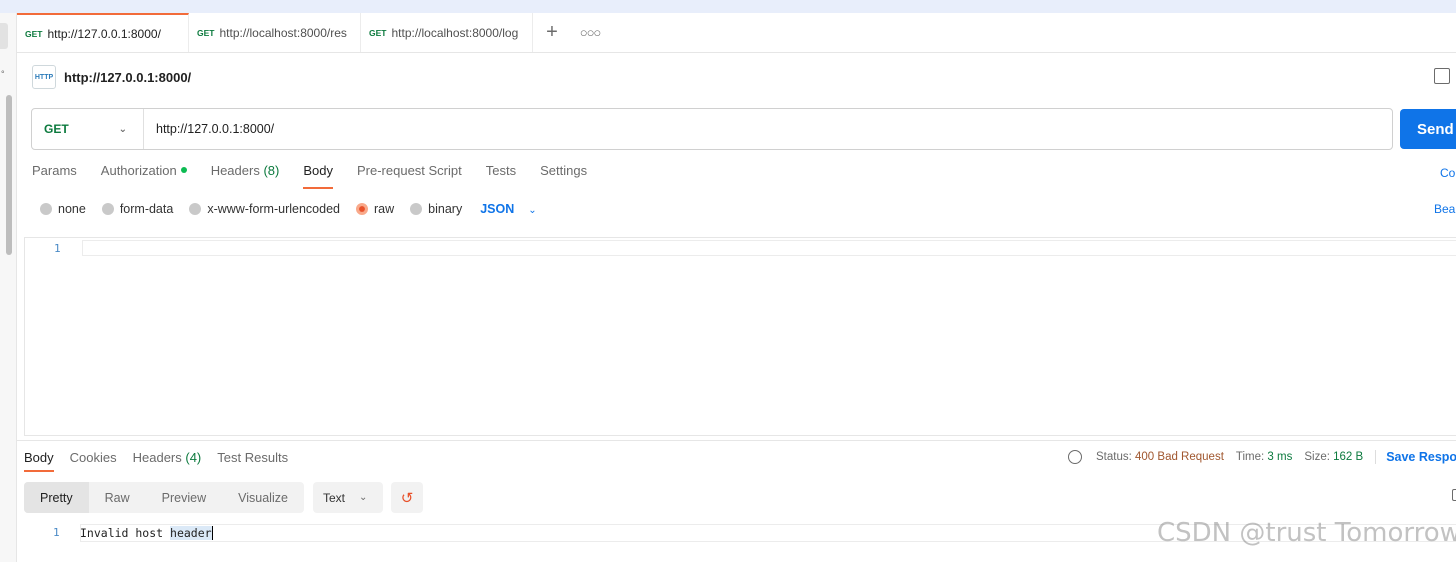  What do you see at coordinates (1442, 76) in the screenshot?
I see `save-icon` at bounding box center [1442, 76].